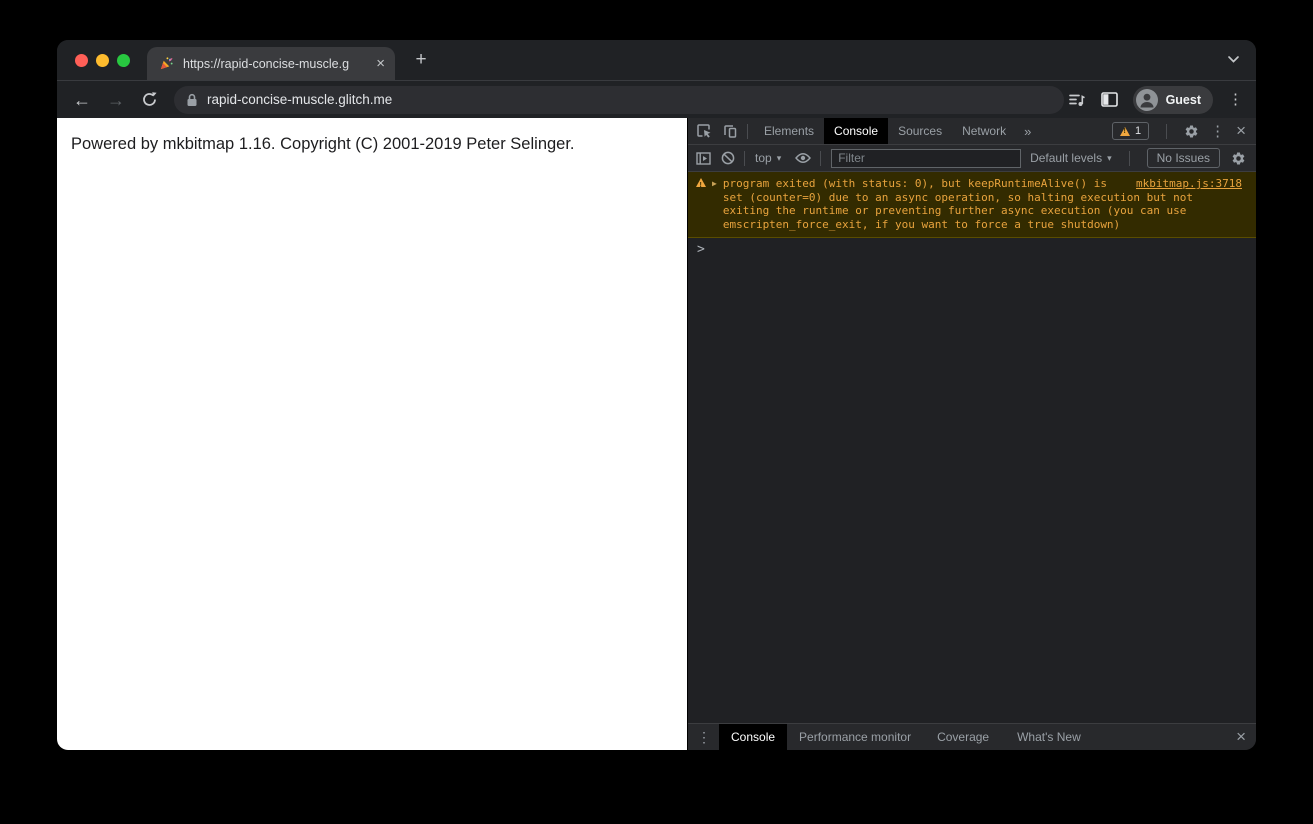 The image size is (1313, 824). I want to click on tab-search-chevron-down-icon, so click(1233, 59).